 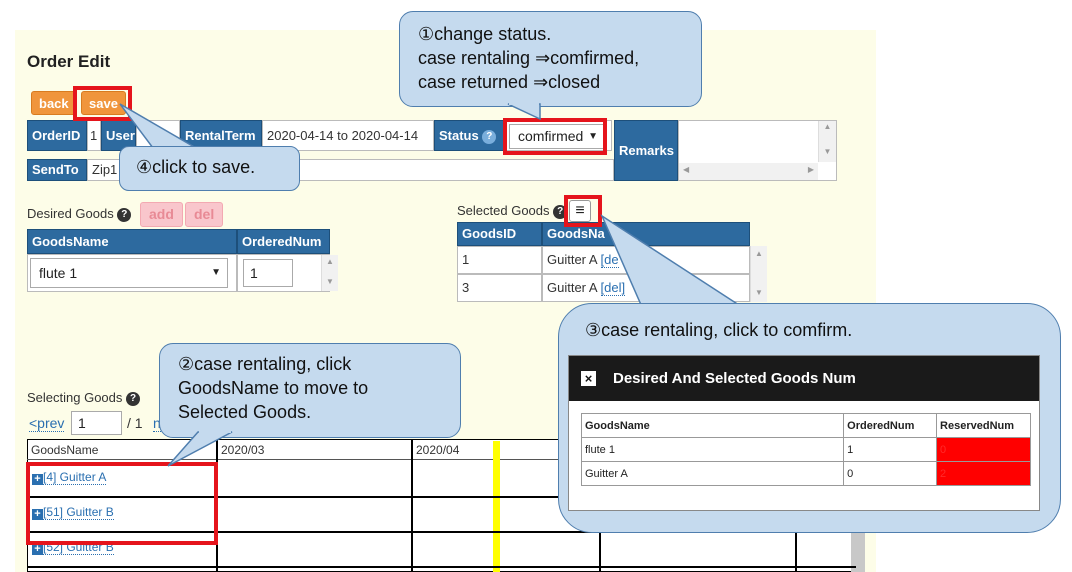 What do you see at coordinates (811, 169) in the screenshot?
I see `scroll-right-icon: ▶` at bounding box center [811, 169].